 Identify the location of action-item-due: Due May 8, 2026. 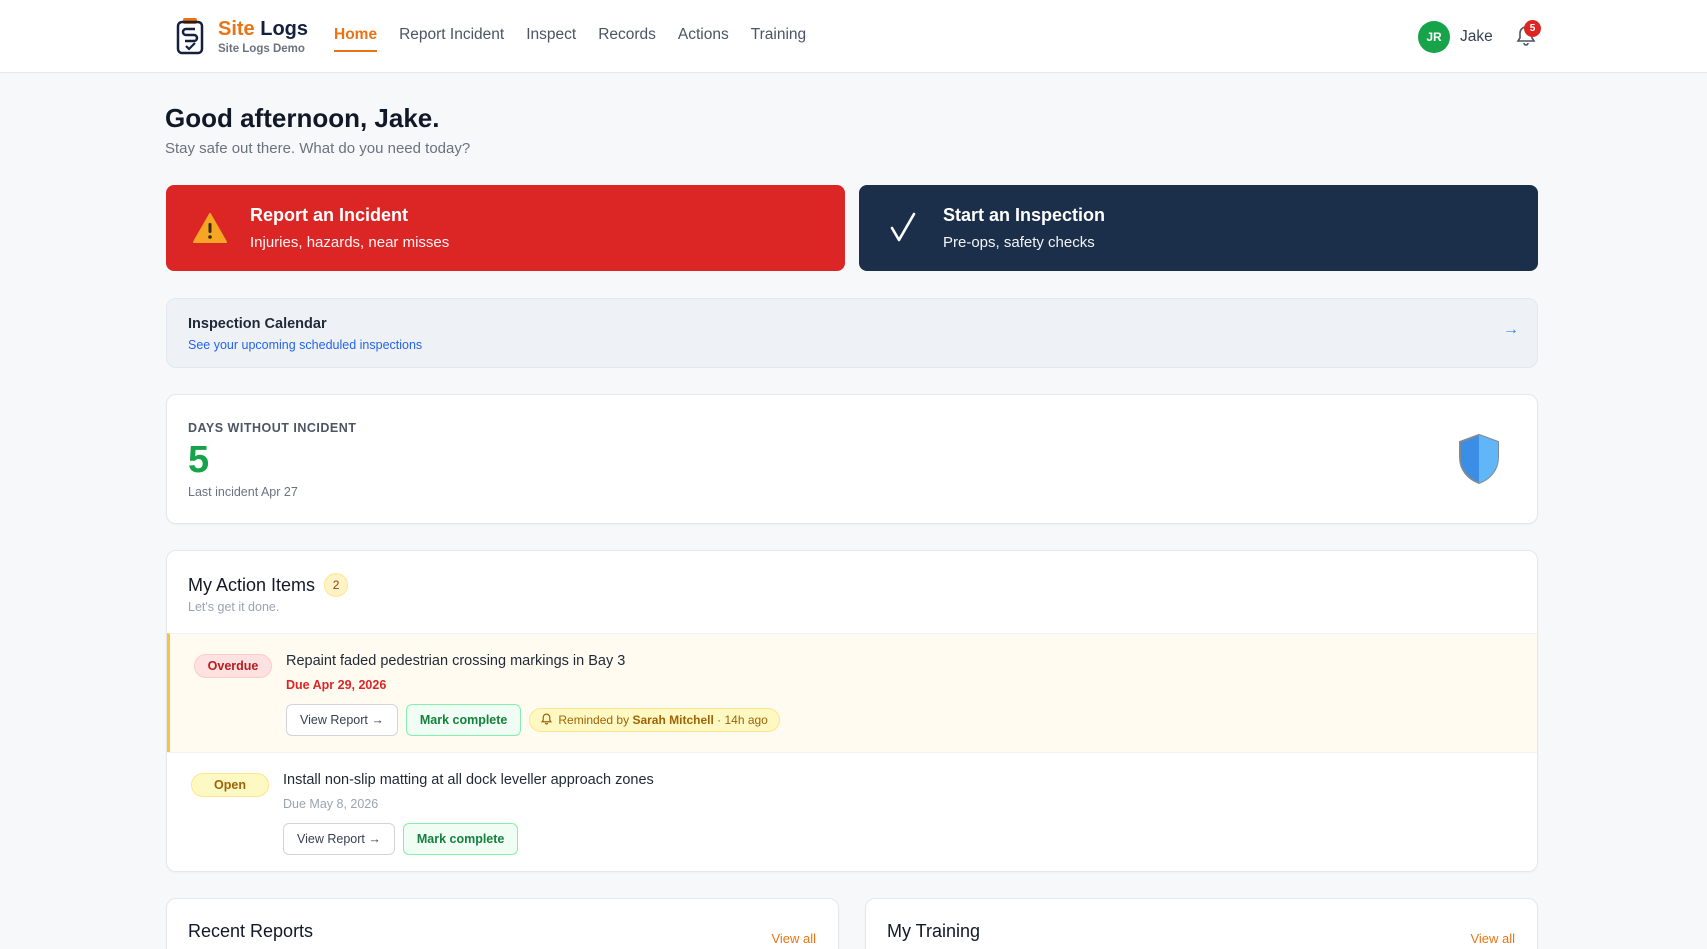
(331, 804).